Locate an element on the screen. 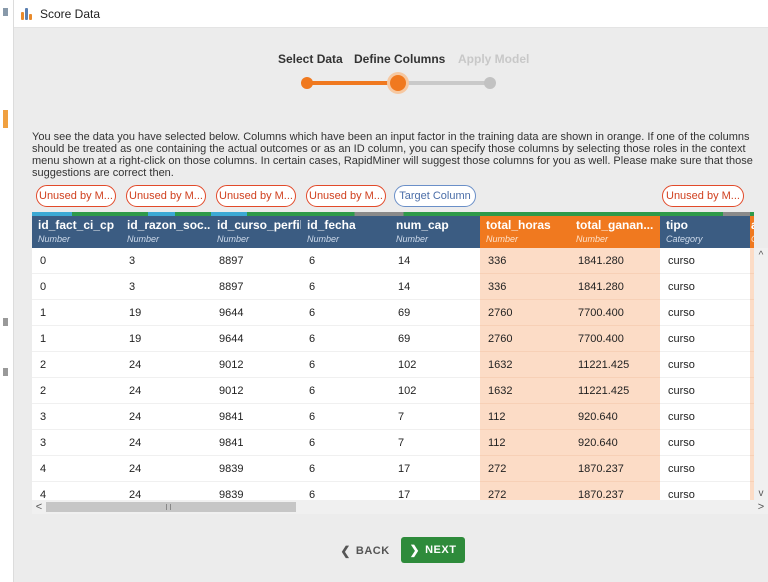  horizontal-scrollbar: < > is located at coordinates (400, 507).